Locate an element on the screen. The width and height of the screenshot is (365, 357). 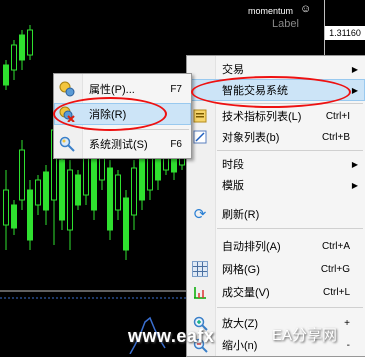
menu-item-timeframes: 时段 ▶ is located at coordinates (276, 164).